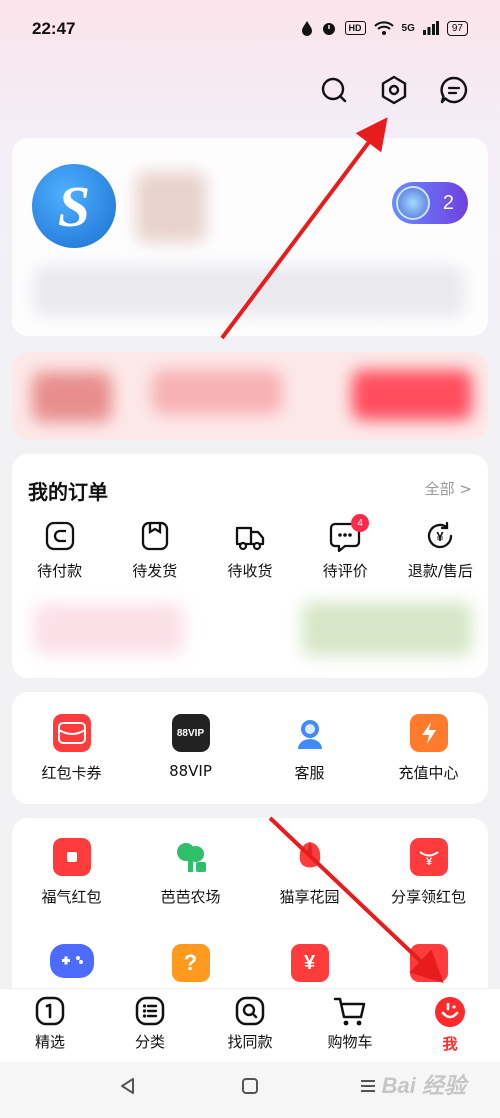 This screenshot has width=500, height=1118. Describe the element at coordinates (250, 538) in the screenshot. I see `truck-icon` at that location.